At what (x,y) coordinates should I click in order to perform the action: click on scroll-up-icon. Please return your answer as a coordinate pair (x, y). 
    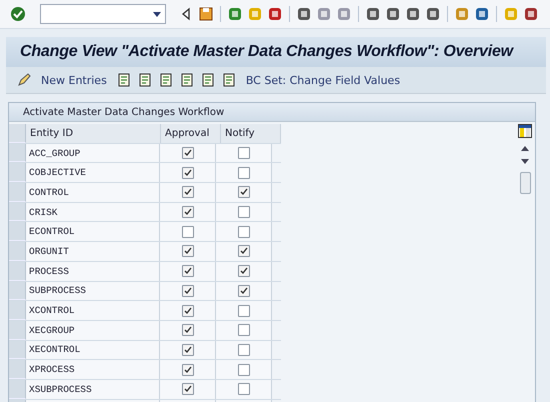
    Looking at the image, I should click on (525, 148).